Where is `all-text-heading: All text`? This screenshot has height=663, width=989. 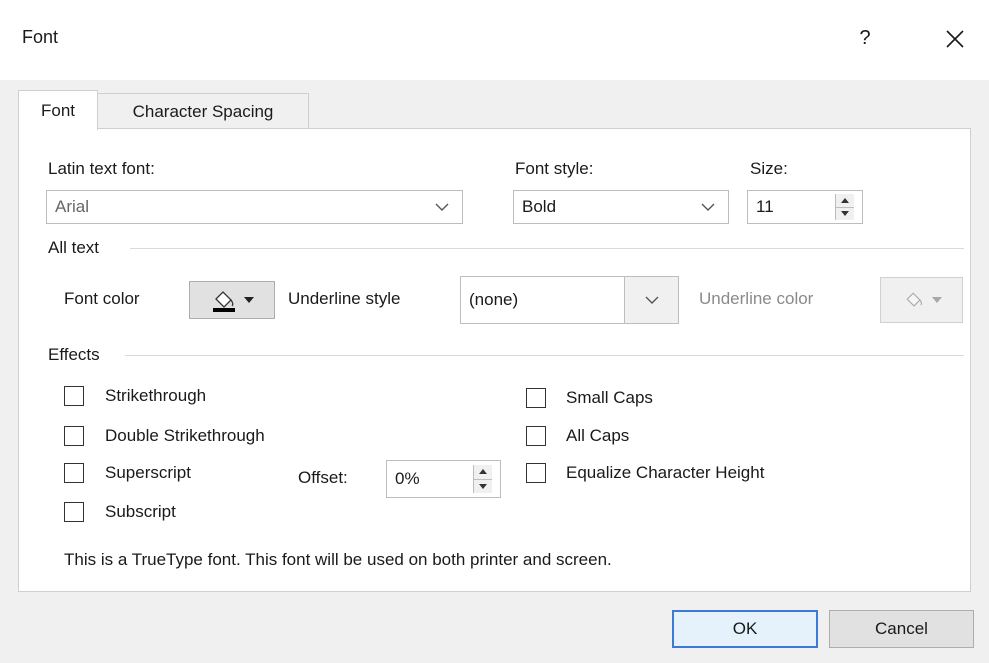 all-text-heading: All text is located at coordinates (74, 247).